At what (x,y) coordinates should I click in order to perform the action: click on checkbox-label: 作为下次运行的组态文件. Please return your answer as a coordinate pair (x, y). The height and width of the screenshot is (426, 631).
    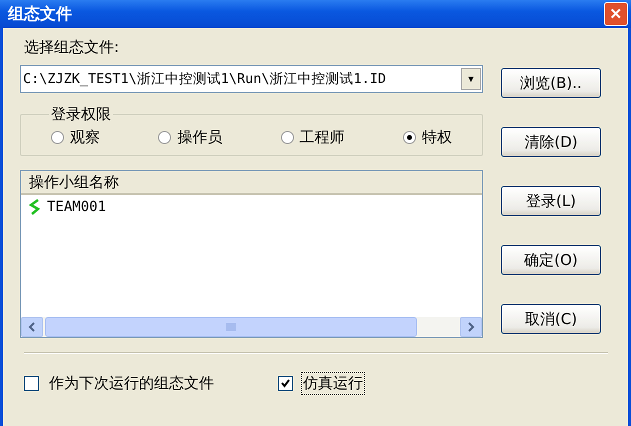
    Looking at the image, I should click on (131, 383).